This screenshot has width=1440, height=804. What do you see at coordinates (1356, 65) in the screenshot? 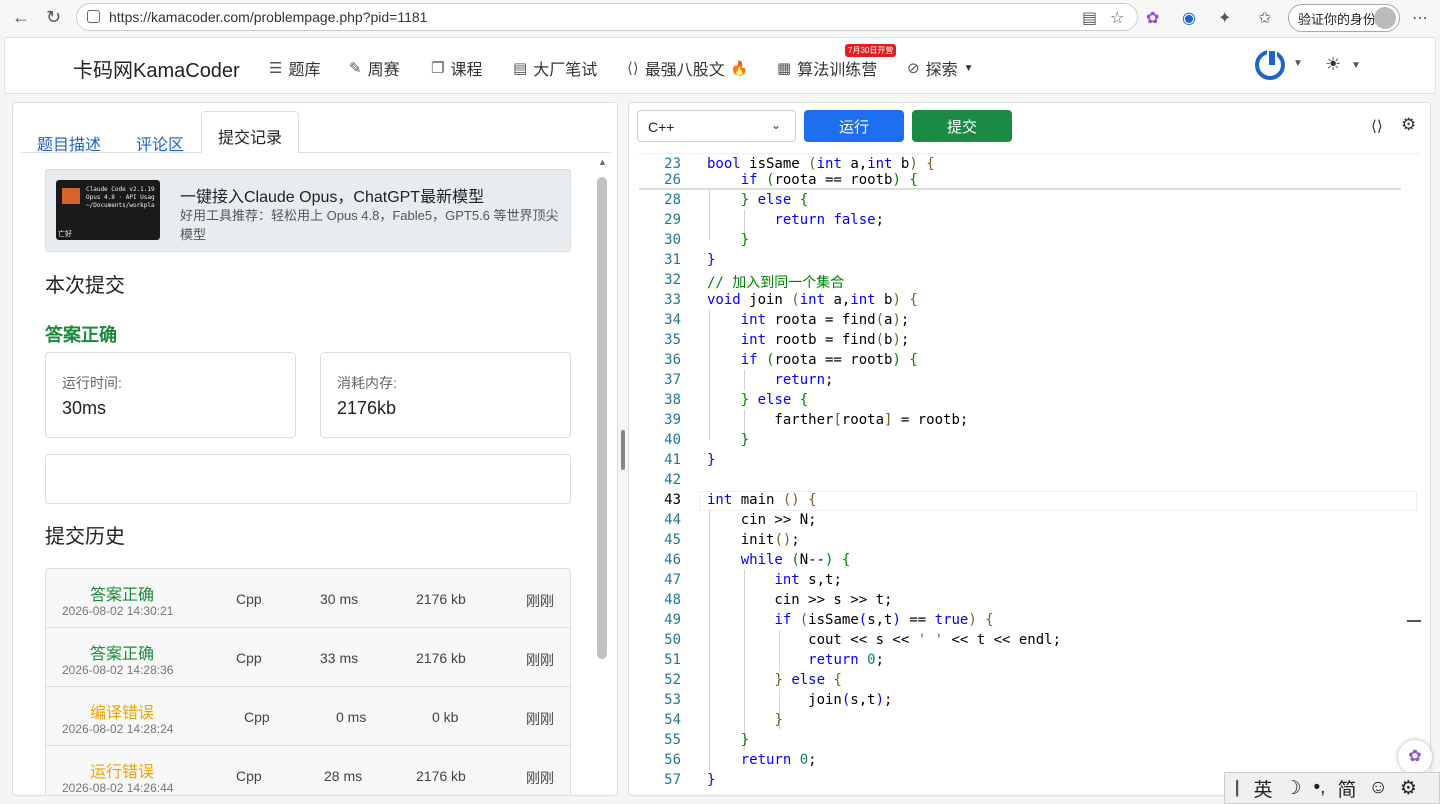
I see `theme-caret-icon: ▼` at bounding box center [1356, 65].